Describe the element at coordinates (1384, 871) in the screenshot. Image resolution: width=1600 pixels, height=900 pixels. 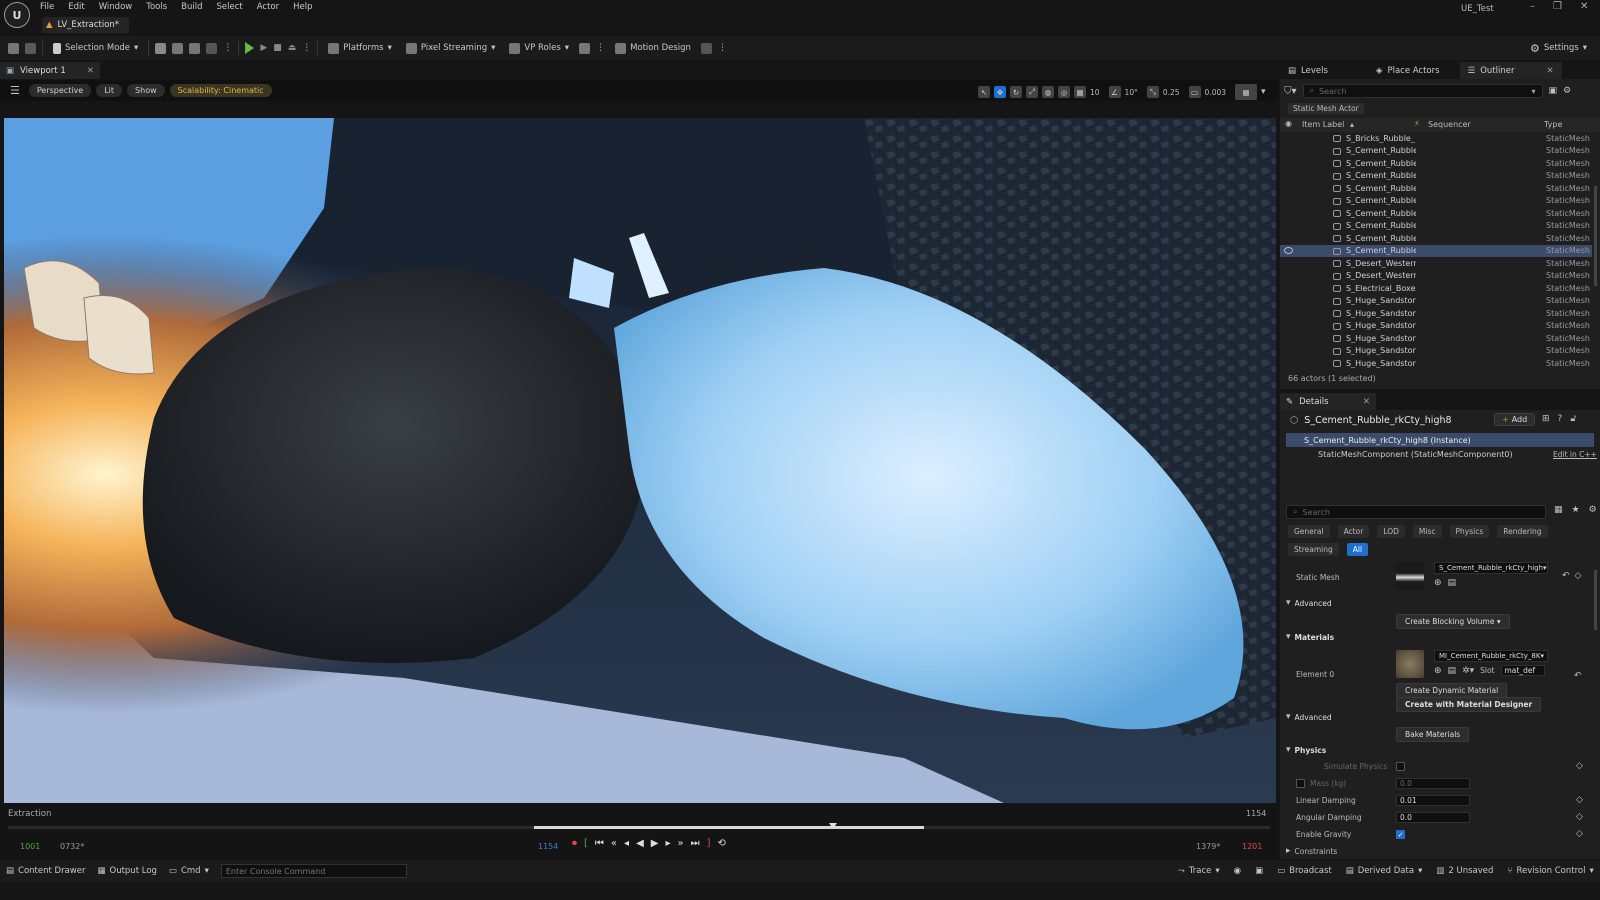
I see `derived-data-button: ▤ Derived Data ▾` at that location.